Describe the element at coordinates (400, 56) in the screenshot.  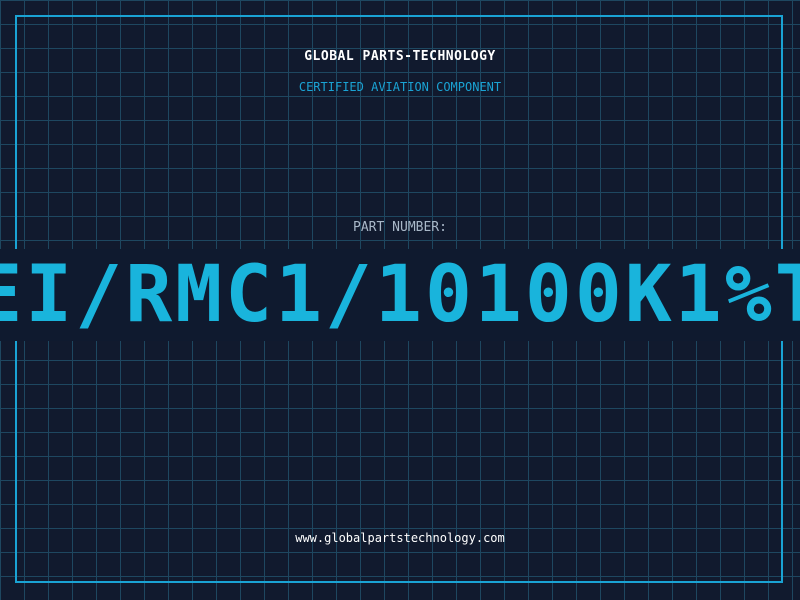
I see `company-name: GLOBAL PARTS-TECHNOLOGY` at that location.